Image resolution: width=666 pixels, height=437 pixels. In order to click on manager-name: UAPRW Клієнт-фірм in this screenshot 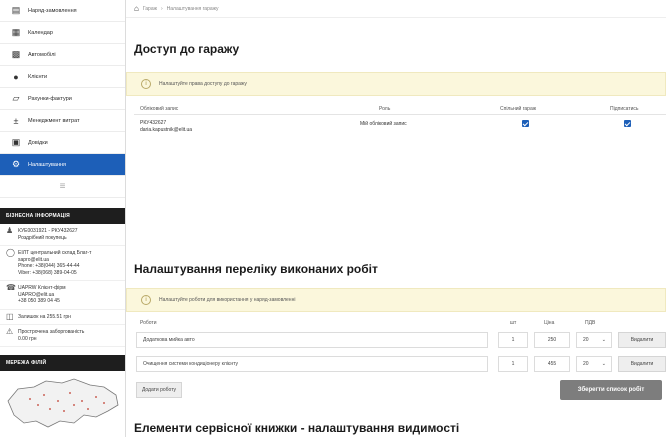, I will do `click(42, 288)`.